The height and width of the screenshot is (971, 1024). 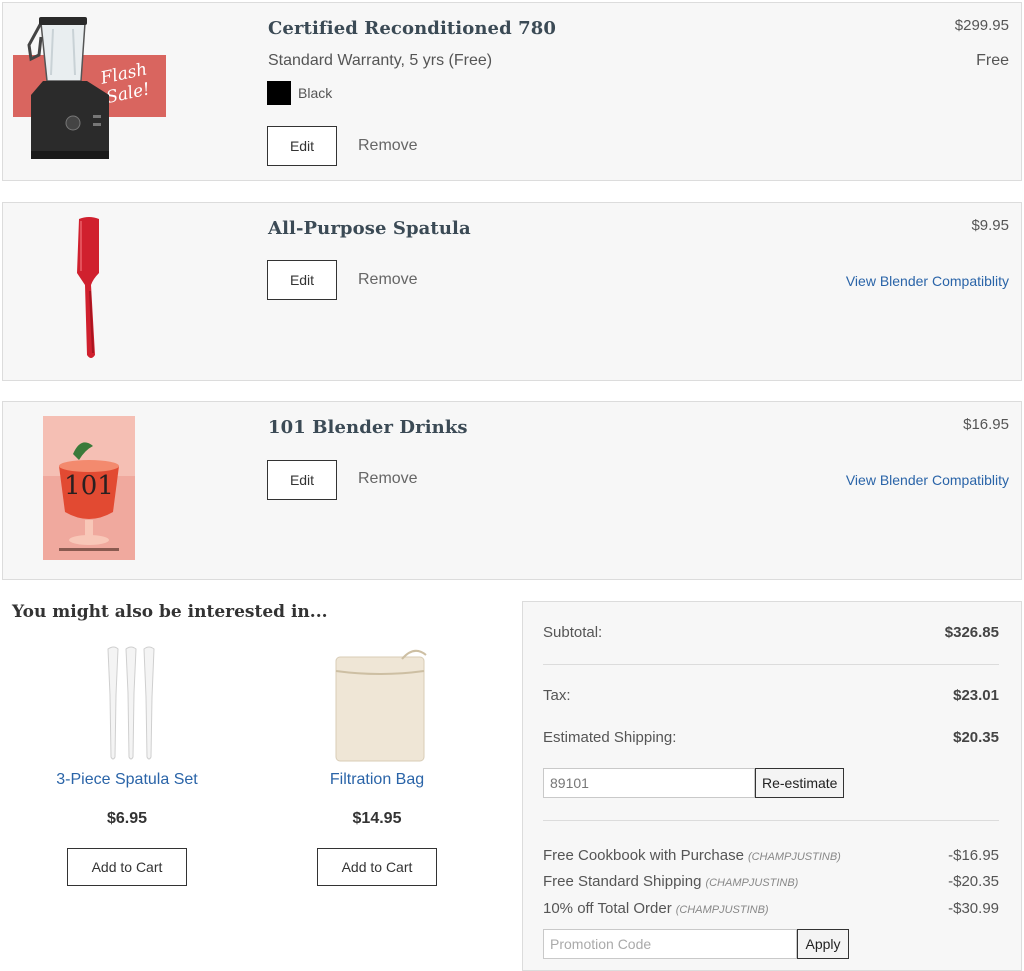 What do you see at coordinates (976, 695) in the screenshot?
I see `tax-value: $23.01` at bounding box center [976, 695].